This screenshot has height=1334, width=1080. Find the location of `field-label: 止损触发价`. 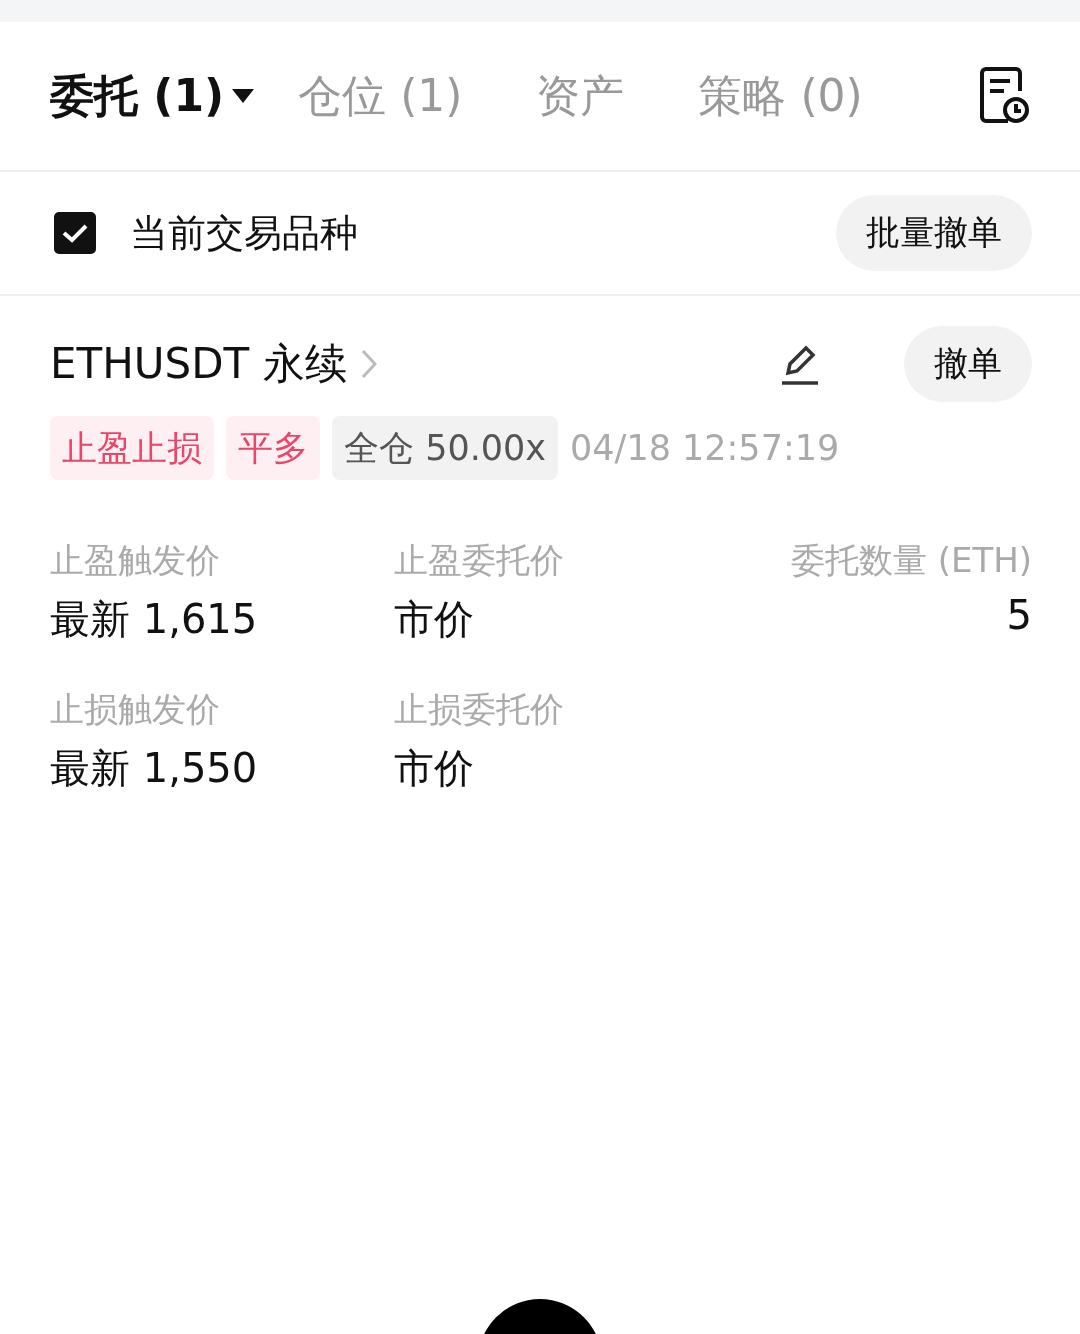

field-label: 止损触发价 is located at coordinates (135, 709).